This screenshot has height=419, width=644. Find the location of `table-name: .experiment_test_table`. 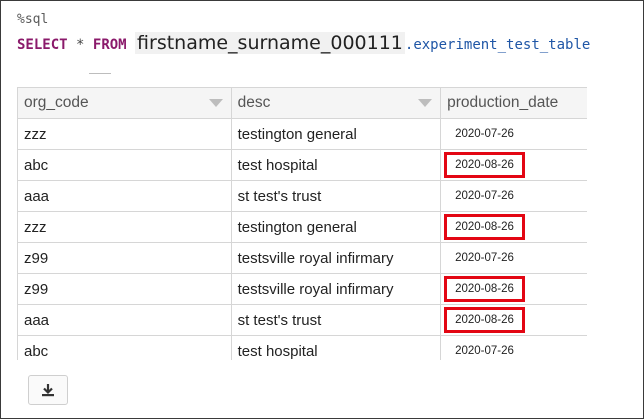

table-name: .experiment_test_table is located at coordinates (497, 45).